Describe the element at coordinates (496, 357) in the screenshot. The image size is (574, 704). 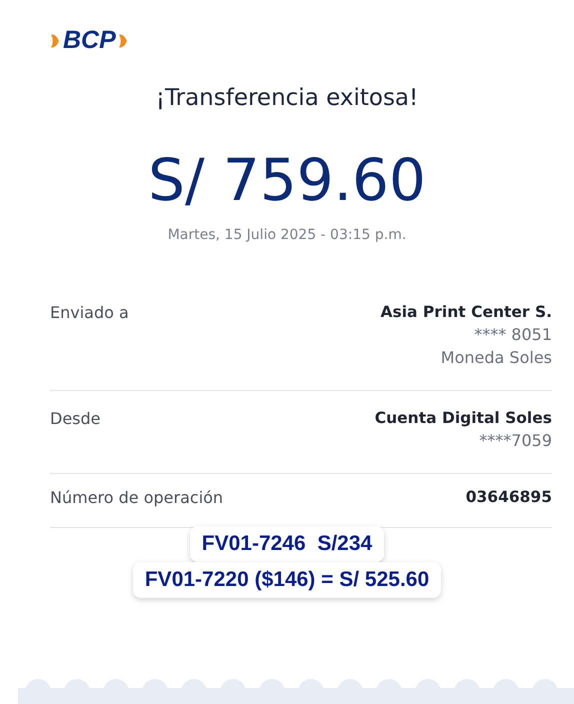
I see `detail-value: Moneda Soles` at that location.